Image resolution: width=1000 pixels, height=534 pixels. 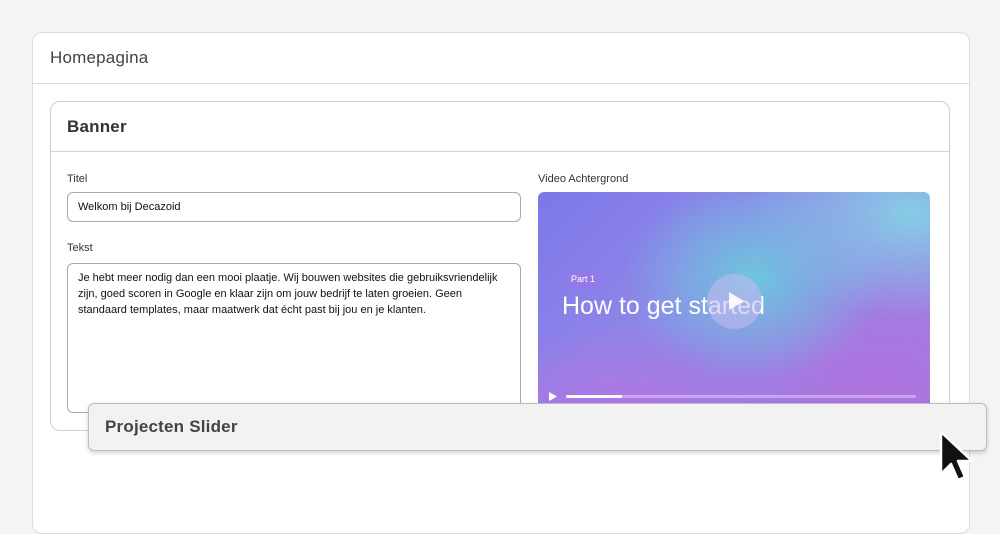 I want to click on video-label: Video Achtergrond, so click(x=583, y=179).